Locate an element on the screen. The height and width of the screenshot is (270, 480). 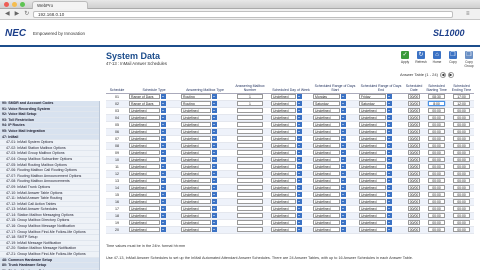
zoom-window-button is located at coordinates (22, 4).